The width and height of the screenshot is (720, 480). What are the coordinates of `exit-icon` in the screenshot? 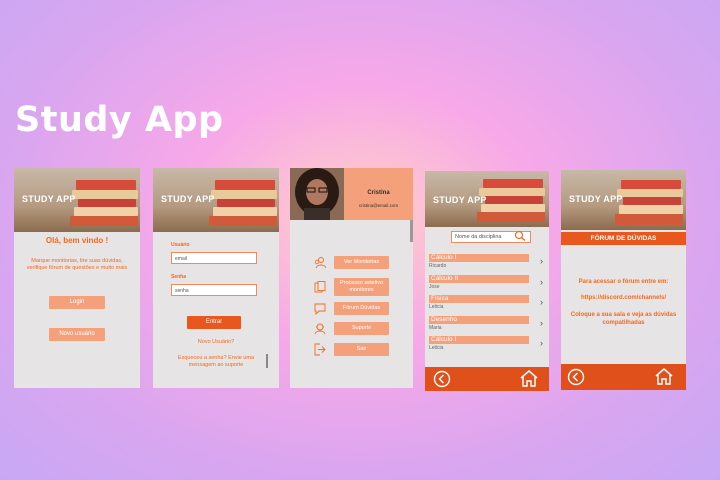 It's located at (320, 349).